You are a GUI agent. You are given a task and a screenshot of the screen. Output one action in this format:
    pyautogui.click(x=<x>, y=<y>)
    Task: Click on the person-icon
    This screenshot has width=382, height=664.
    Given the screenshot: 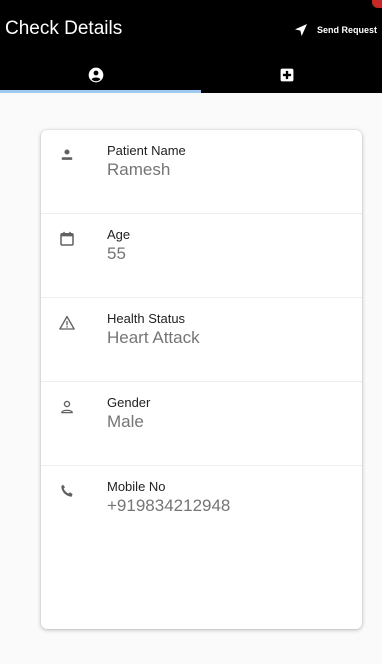 What is the action you would take?
    pyautogui.click(x=67, y=154)
    